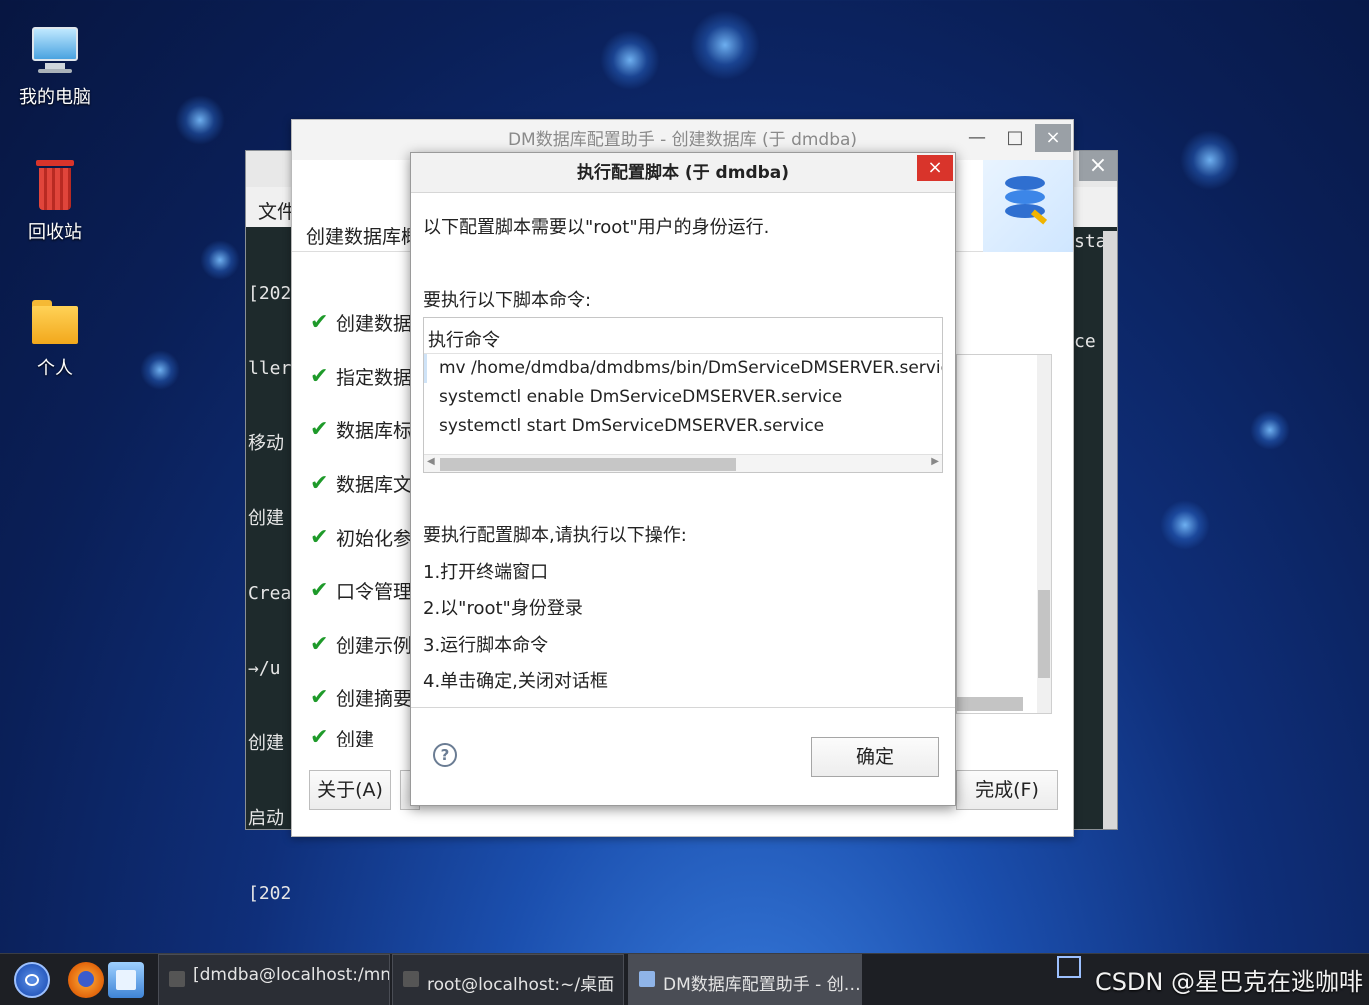  Describe the element at coordinates (1007, 790) in the screenshot. I see `finish-button: 完成(F)` at that location.